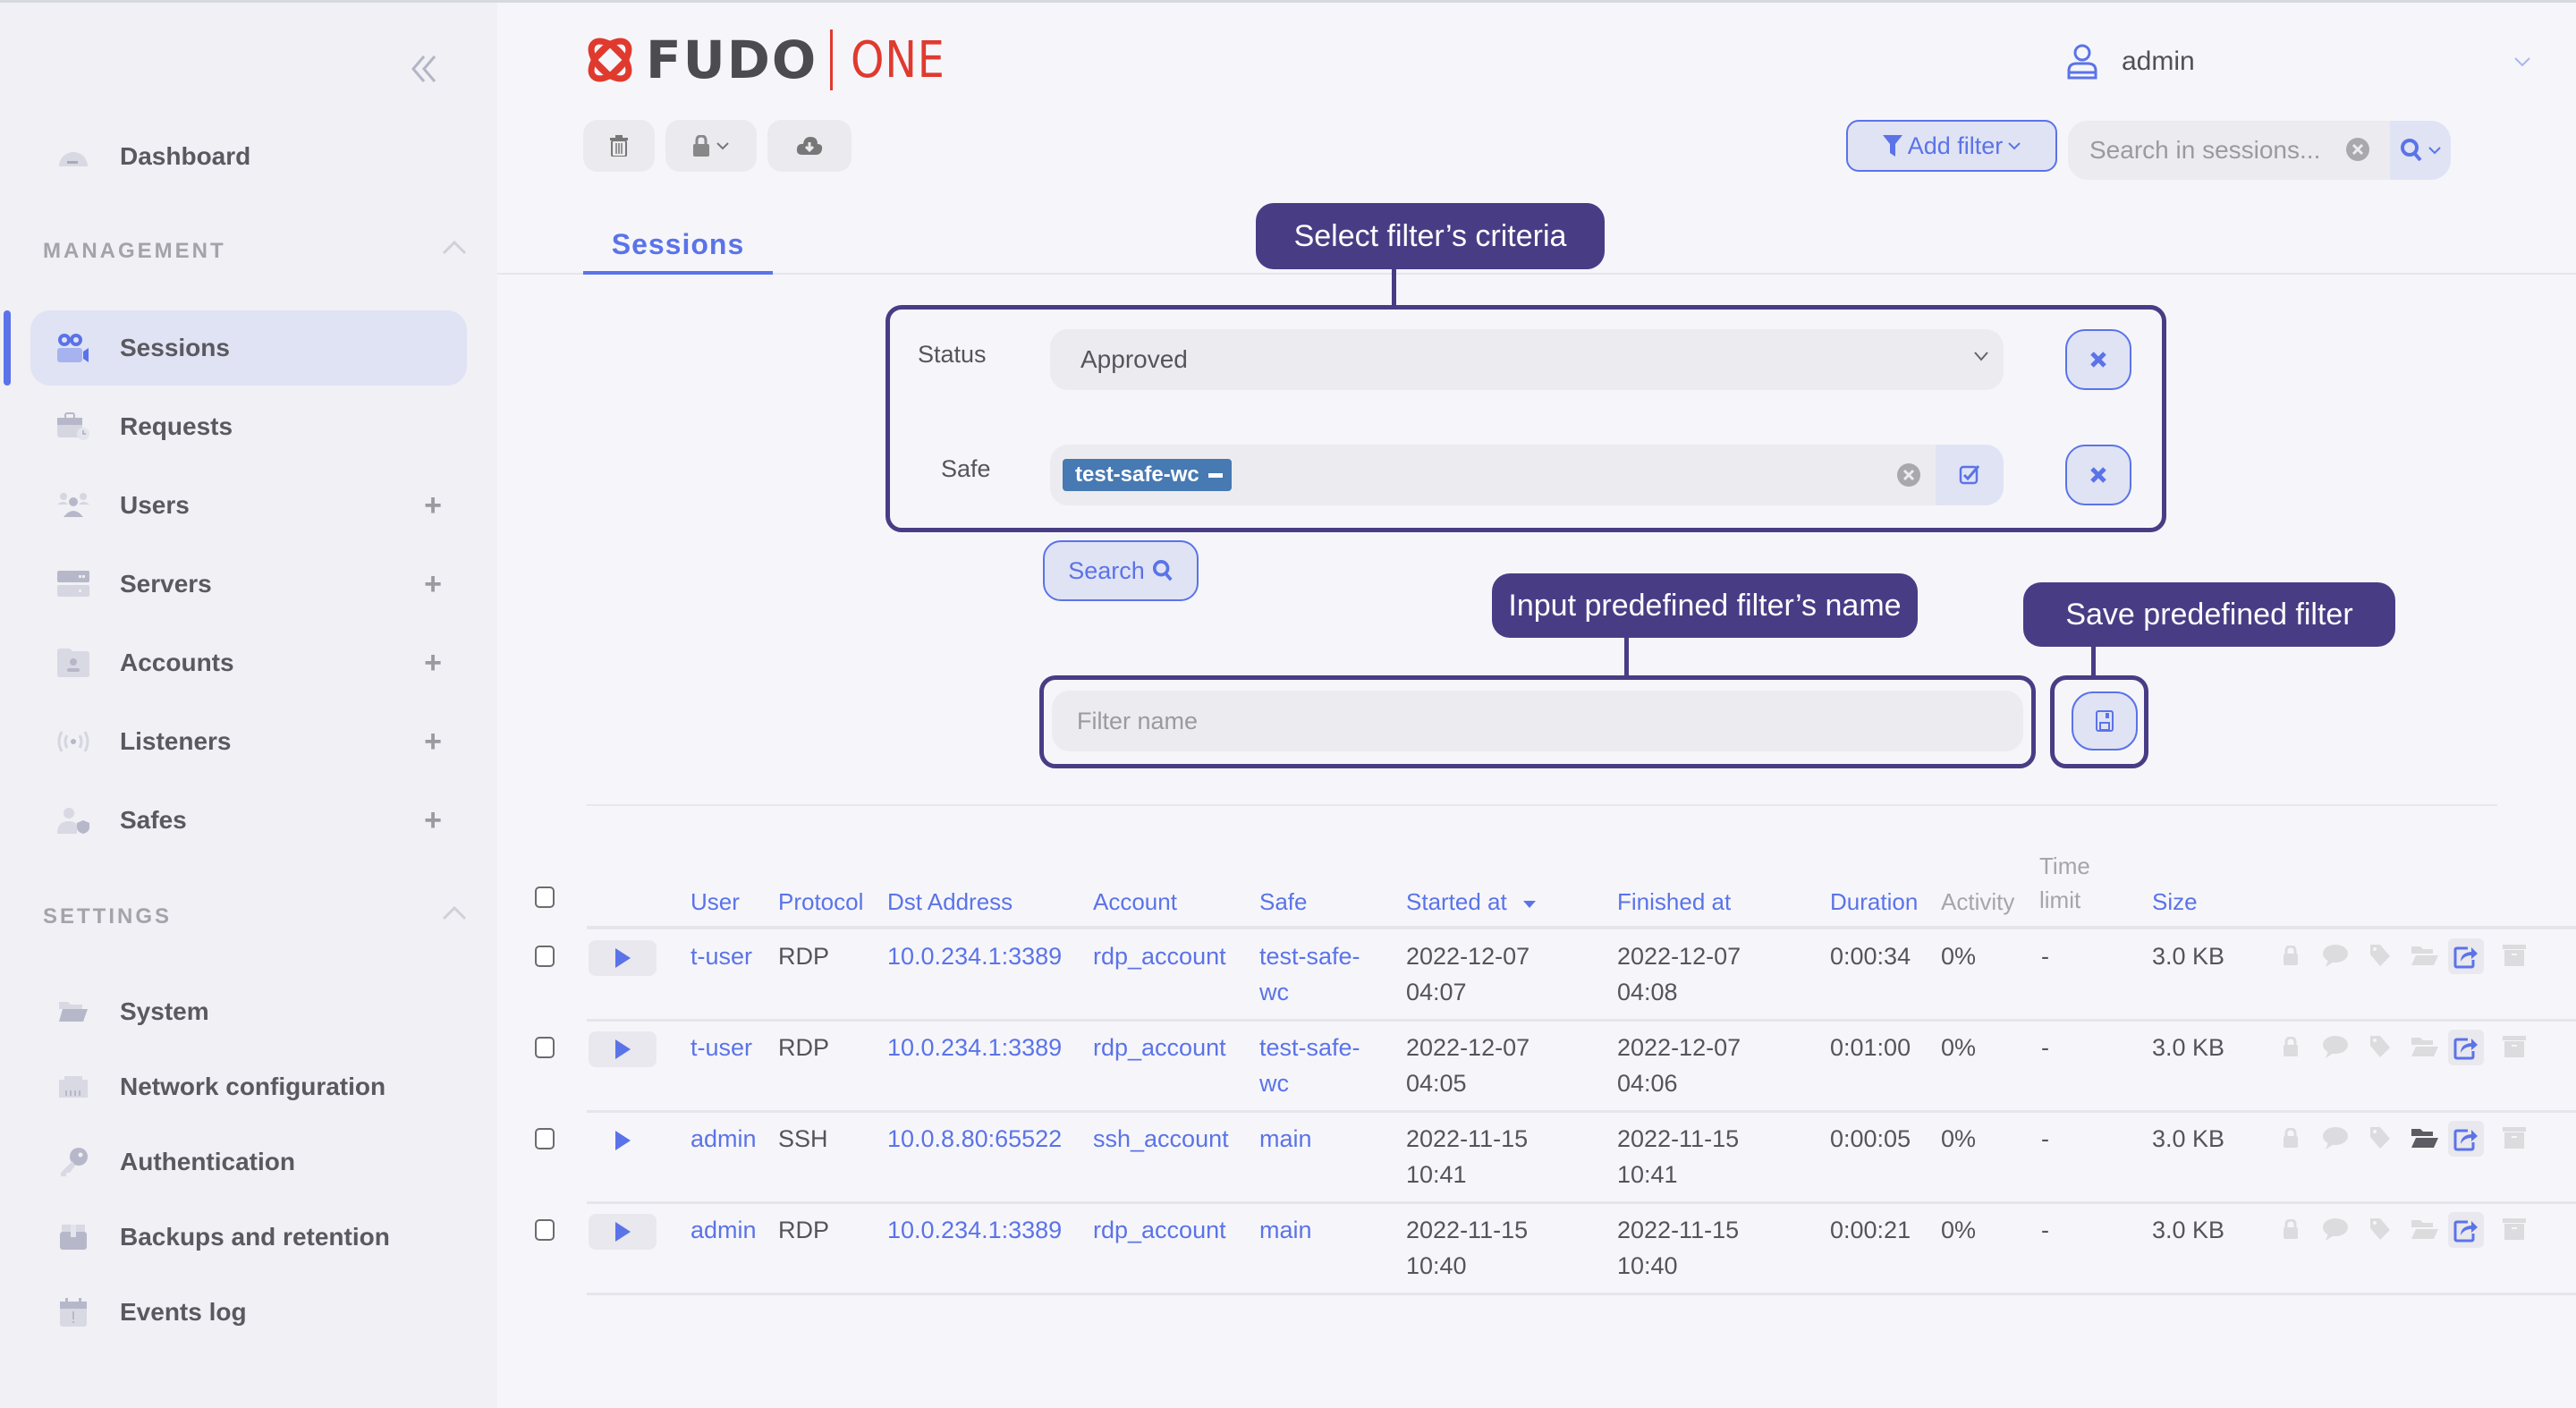  What do you see at coordinates (2098, 475) in the screenshot?
I see `remove-safe-filter-button` at bounding box center [2098, 475].